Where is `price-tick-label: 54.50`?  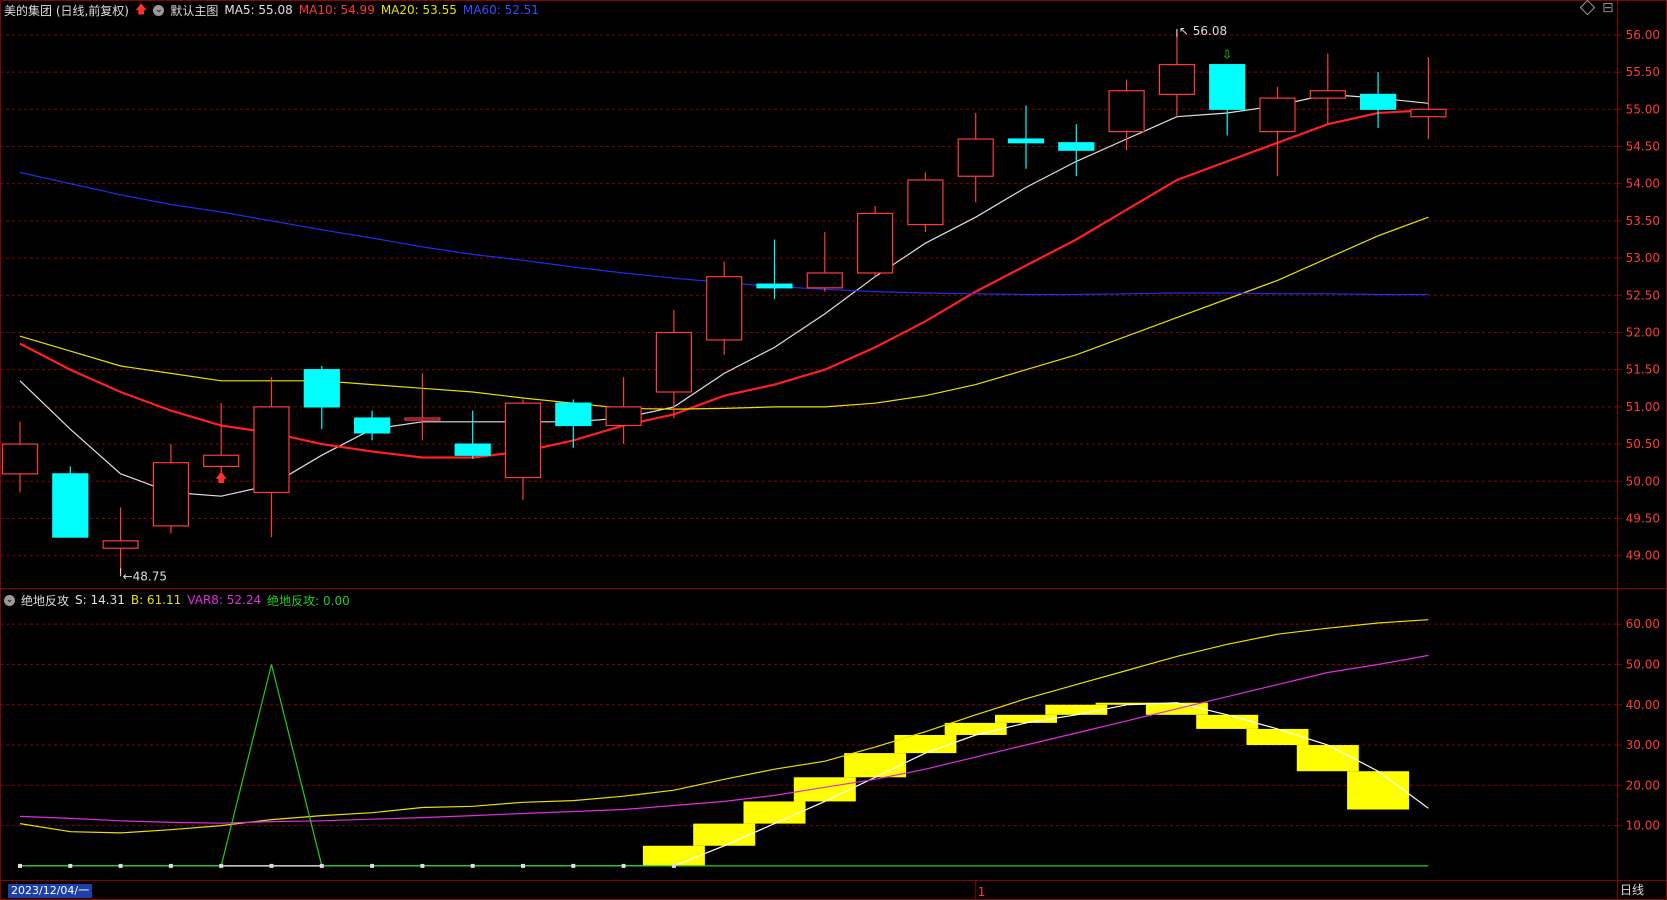 price-tick-label: 54.50 is located at coordinates (1643, 146).